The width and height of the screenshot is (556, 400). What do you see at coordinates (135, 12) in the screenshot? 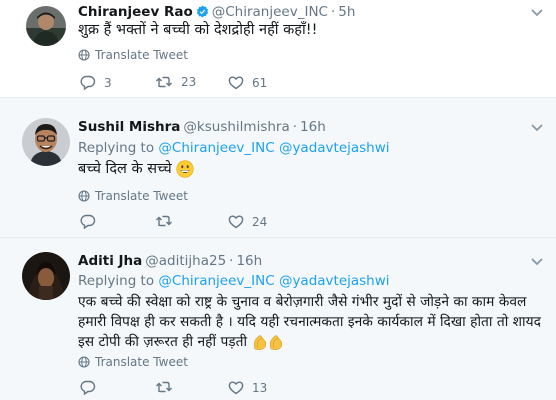
I see `display-name: Chiranjeev Rao` at bounding box center [135, 12].